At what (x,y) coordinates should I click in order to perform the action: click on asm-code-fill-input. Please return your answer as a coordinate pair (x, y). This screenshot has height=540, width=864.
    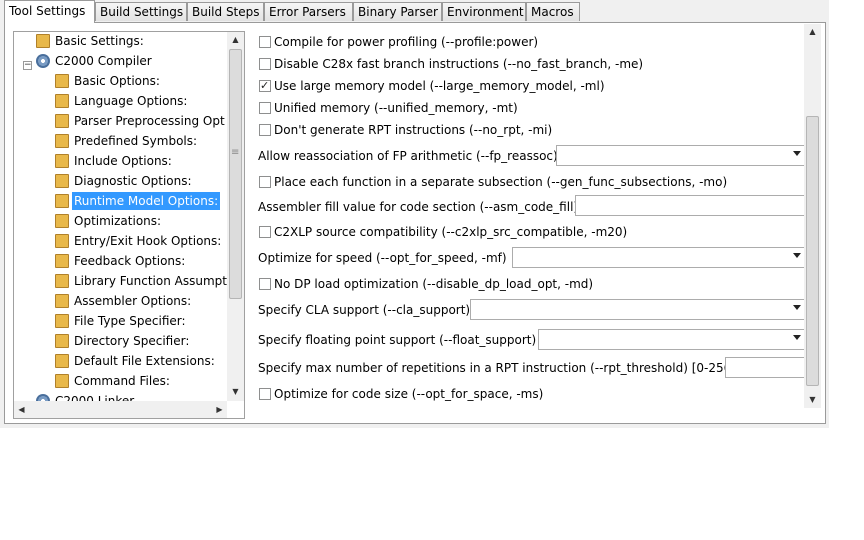
    Looking at the image, I should click on (690, 205).